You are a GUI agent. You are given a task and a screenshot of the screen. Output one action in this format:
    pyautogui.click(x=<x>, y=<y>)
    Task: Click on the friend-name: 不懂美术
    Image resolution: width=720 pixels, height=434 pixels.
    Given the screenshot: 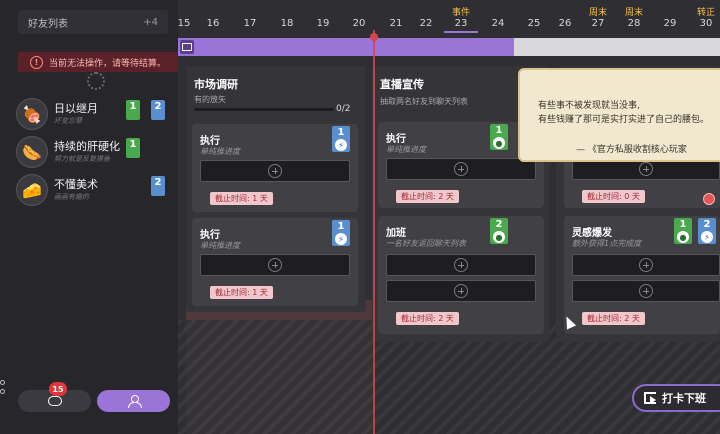 What is the action you would take?
    pyautogui.click(x=76, y=184)
    